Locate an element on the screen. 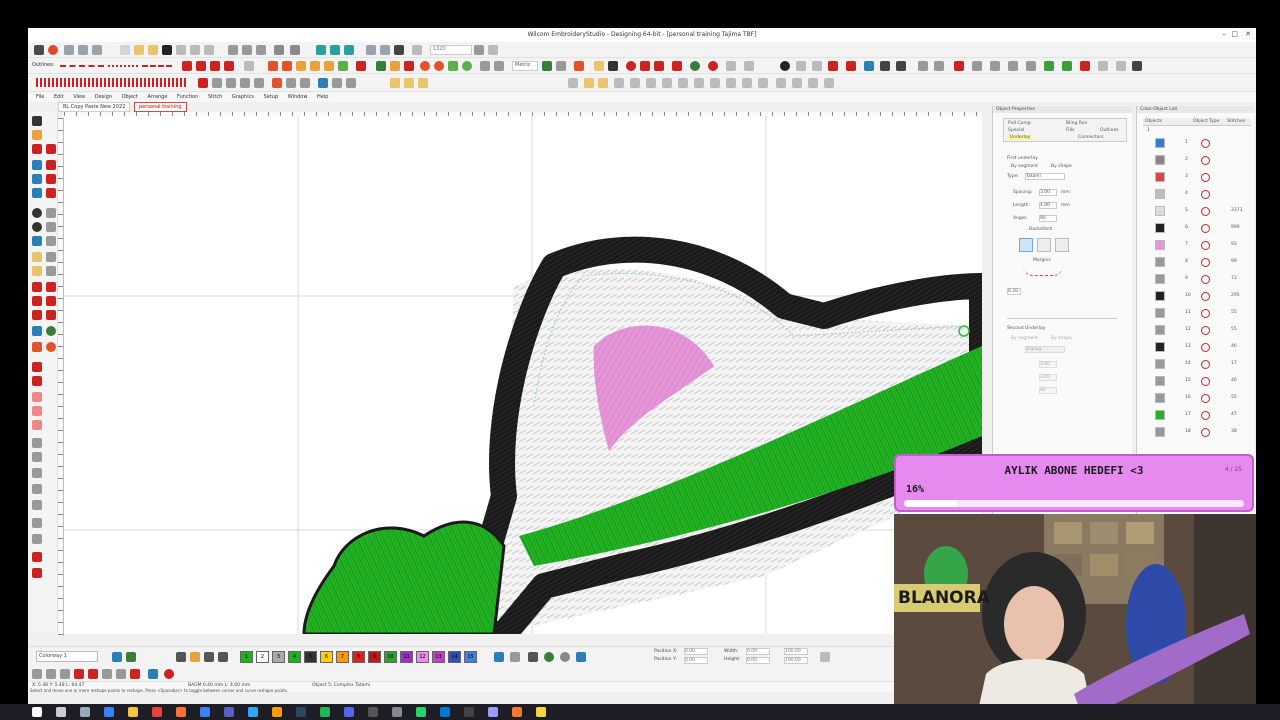  travel-icon is located at coordinates (321, 50).